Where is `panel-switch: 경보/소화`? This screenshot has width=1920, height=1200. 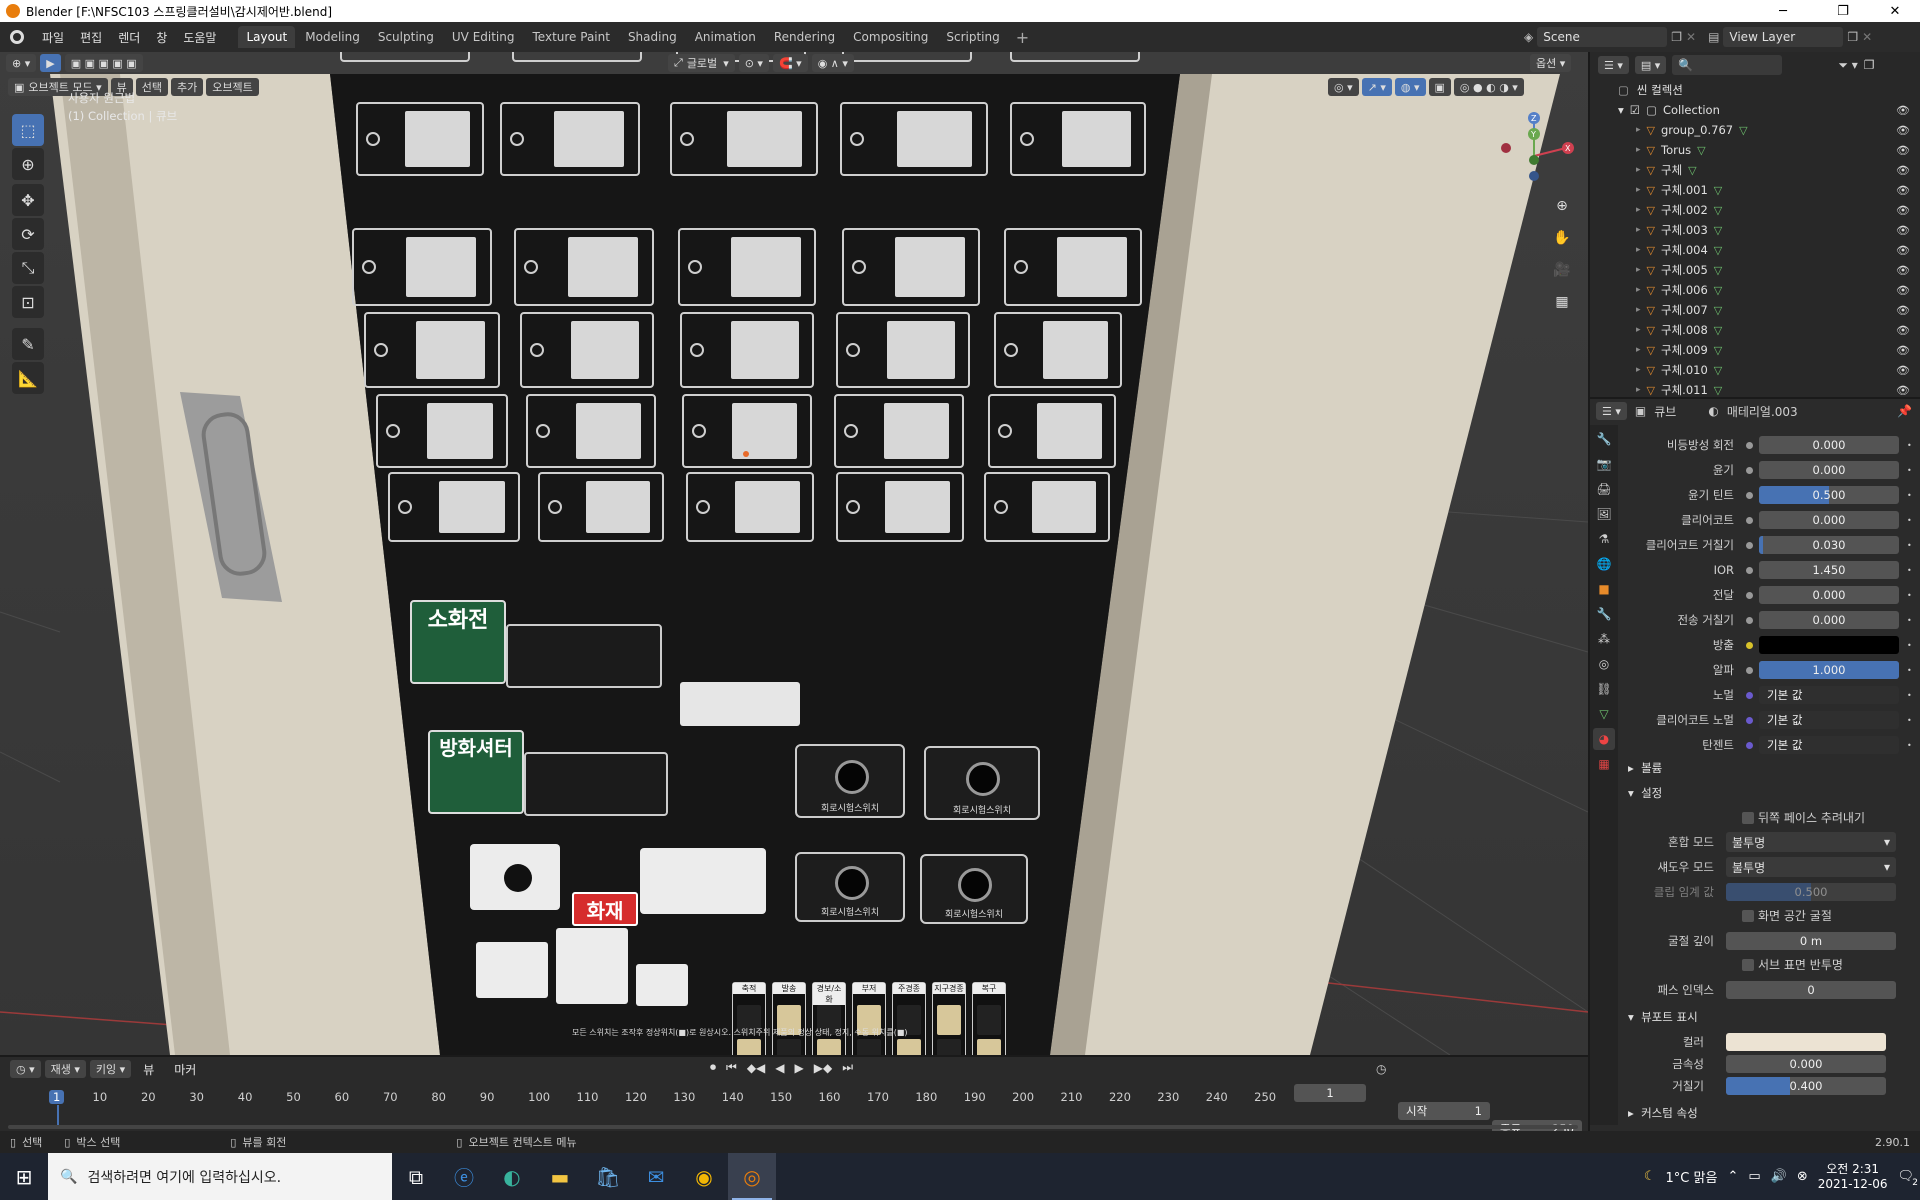 panel-switch: 경보/소화 is located at coordinates (829, 1018).